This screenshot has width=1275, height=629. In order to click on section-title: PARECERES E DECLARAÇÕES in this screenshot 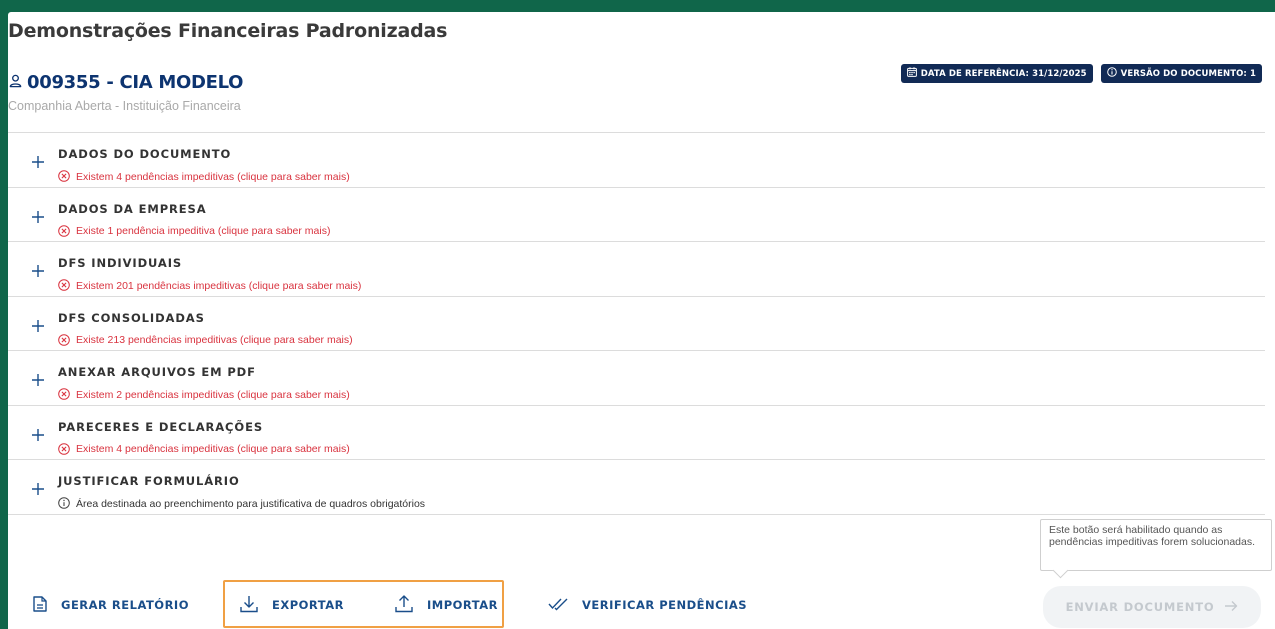, I will do `click(161, 426)`.